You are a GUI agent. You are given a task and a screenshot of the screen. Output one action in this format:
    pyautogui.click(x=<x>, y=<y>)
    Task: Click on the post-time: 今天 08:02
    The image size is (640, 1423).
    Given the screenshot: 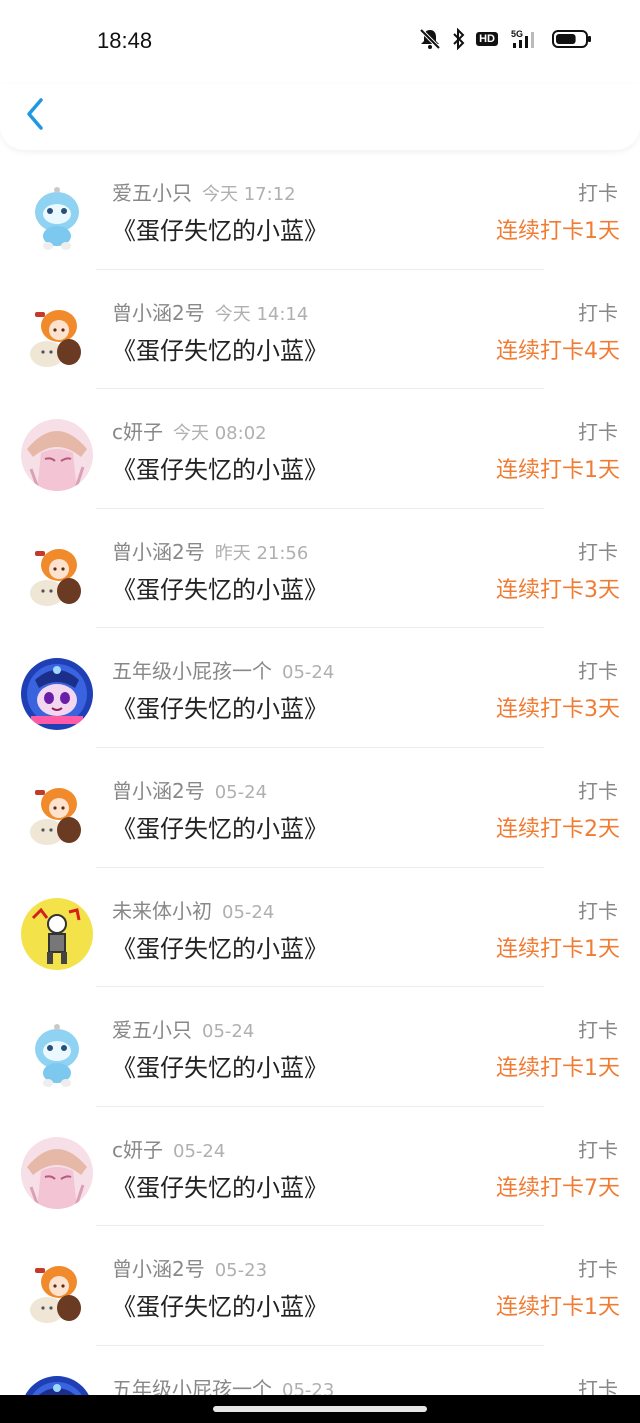 What is the action you would take?
    pyautogui.click(x=220, y=434)
    